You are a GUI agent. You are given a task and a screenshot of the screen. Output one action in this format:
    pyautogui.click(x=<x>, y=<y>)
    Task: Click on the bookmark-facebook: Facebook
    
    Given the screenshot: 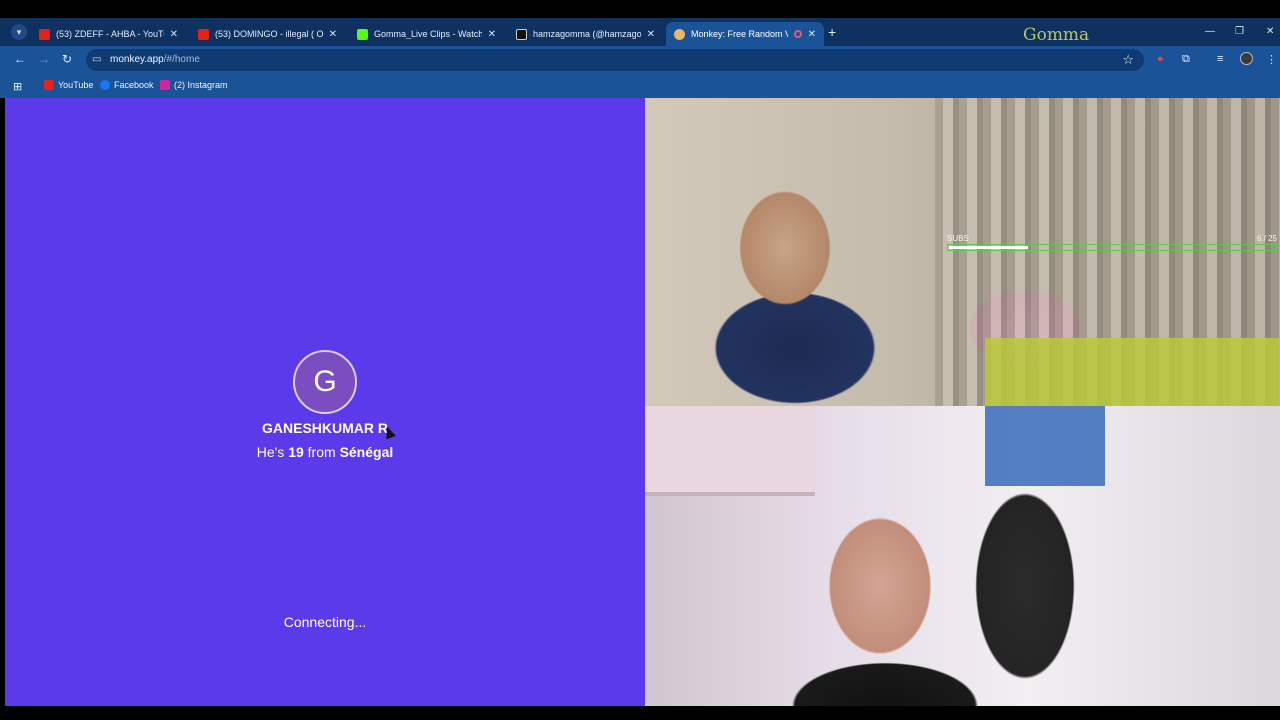 What is the action you would take?
    pyautogui.click(x=127, y=85)
    